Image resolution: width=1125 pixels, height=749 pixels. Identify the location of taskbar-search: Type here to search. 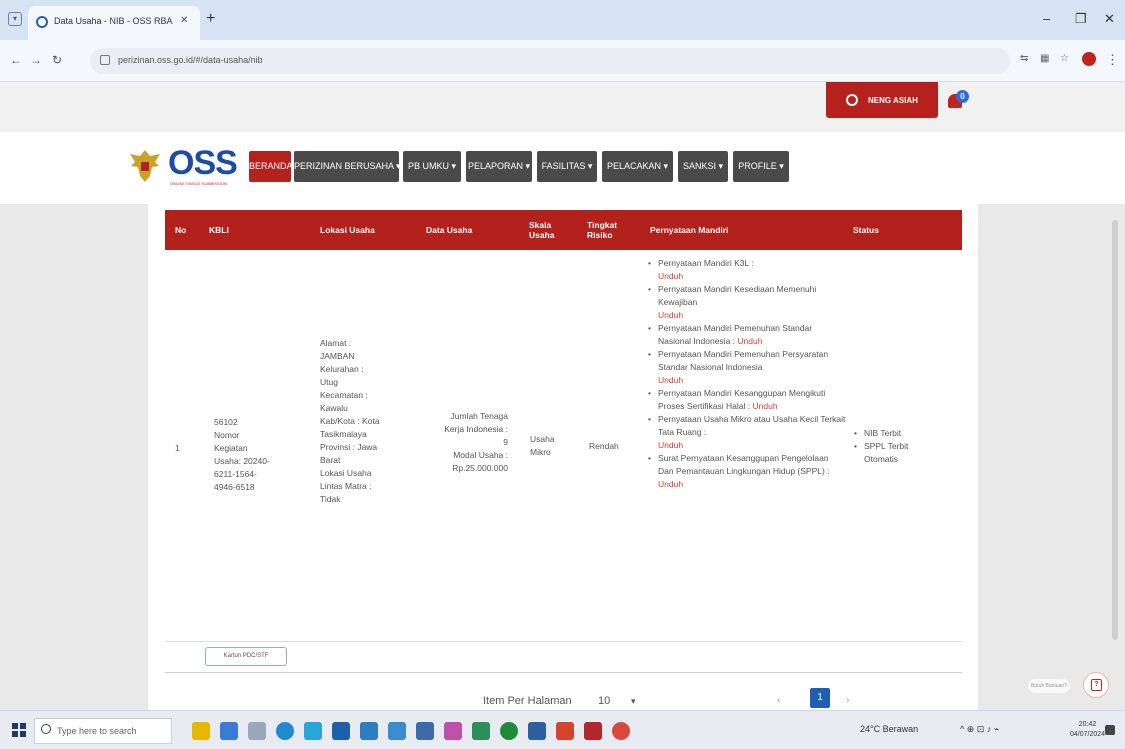
(103, 731).